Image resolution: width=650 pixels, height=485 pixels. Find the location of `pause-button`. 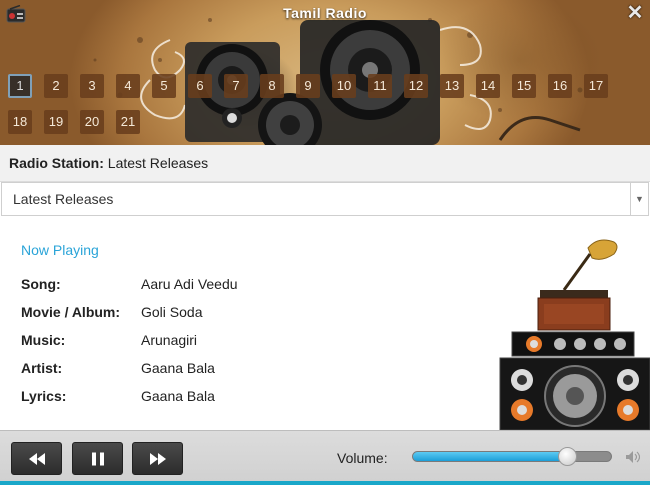

pause-button is located at coordinates (97, 458).